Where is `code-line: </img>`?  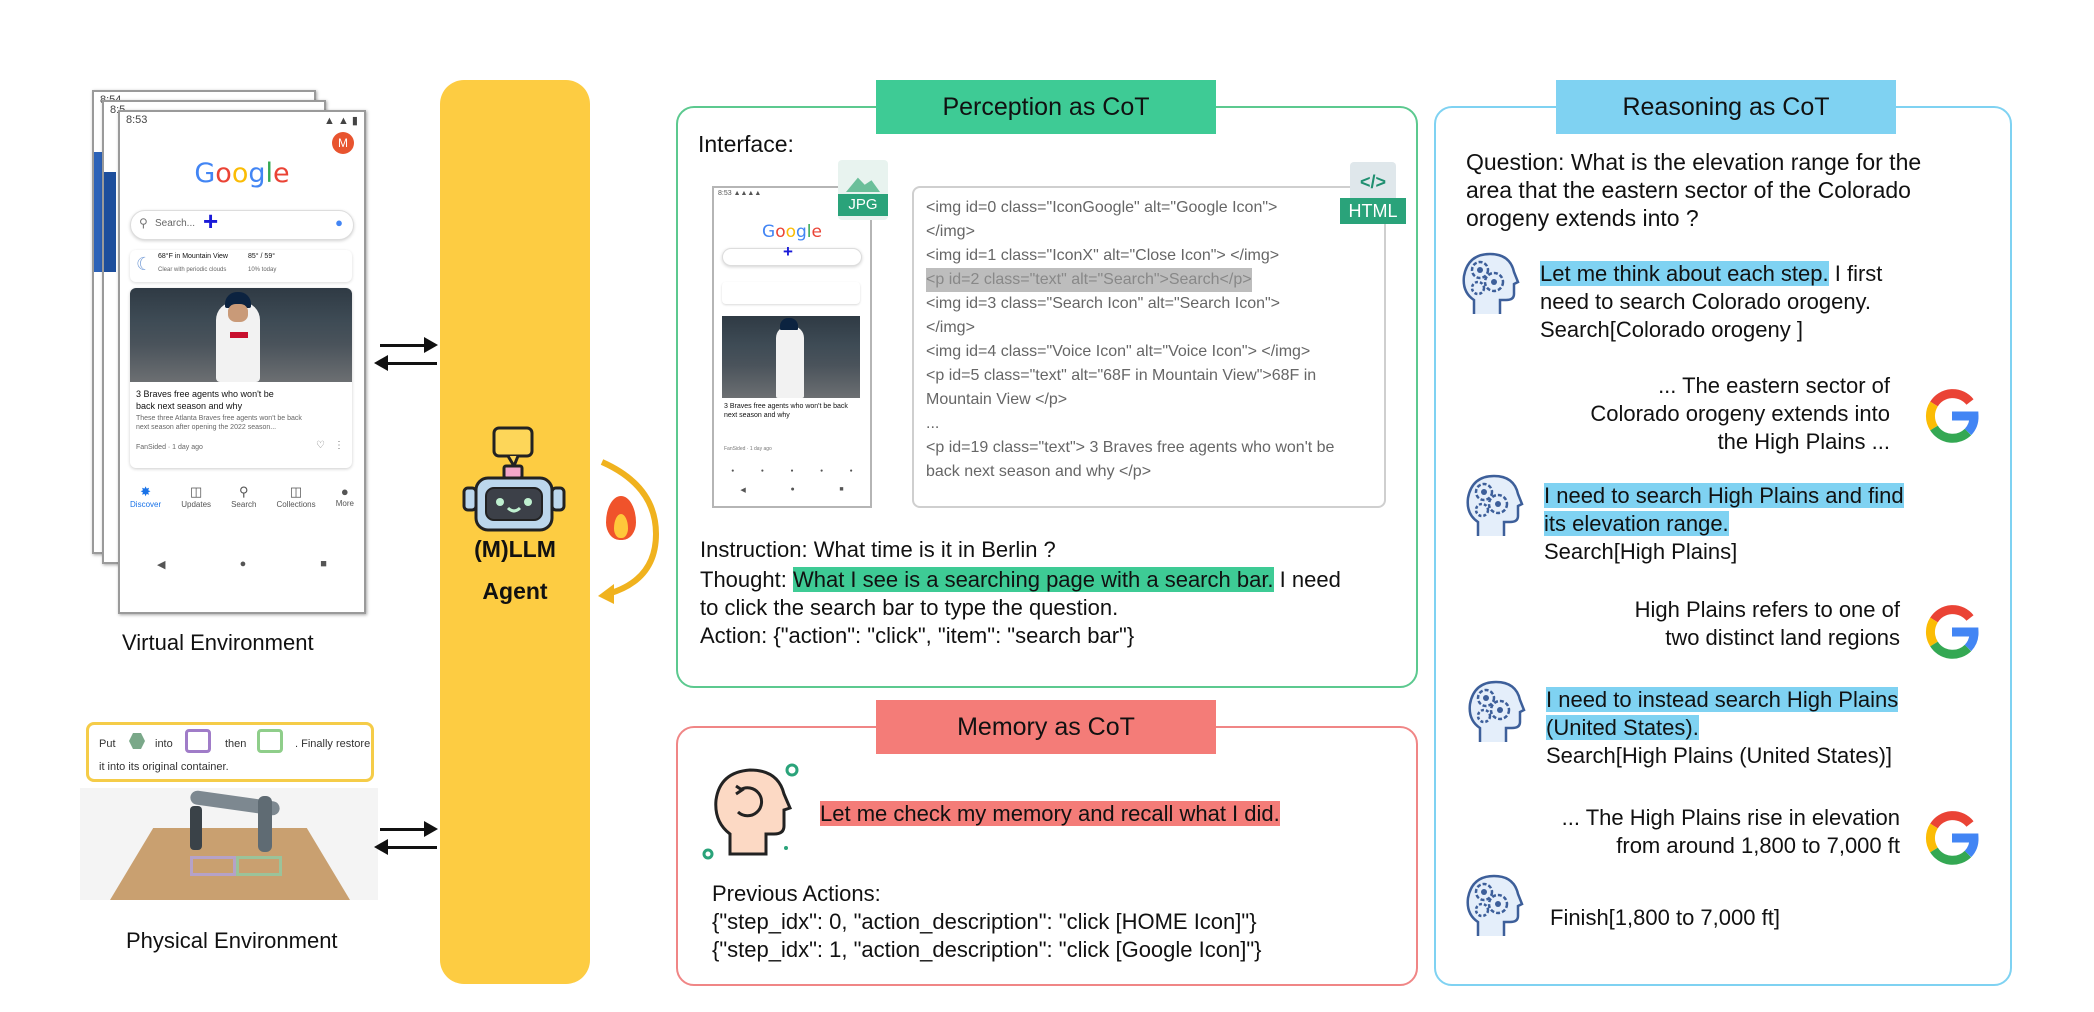
code-line: </img> is located at coordinates (950, 327).